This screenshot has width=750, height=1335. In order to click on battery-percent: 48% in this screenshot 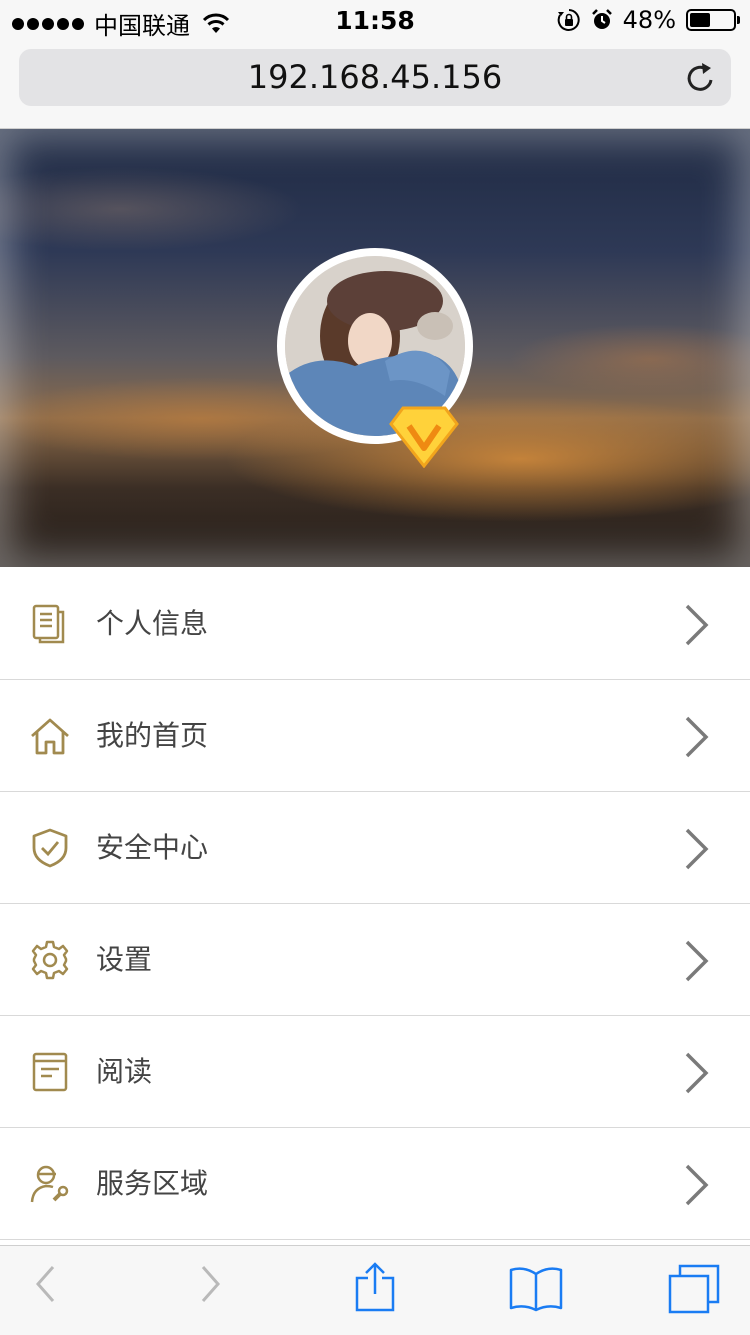, I will do `click(649, 20)`.